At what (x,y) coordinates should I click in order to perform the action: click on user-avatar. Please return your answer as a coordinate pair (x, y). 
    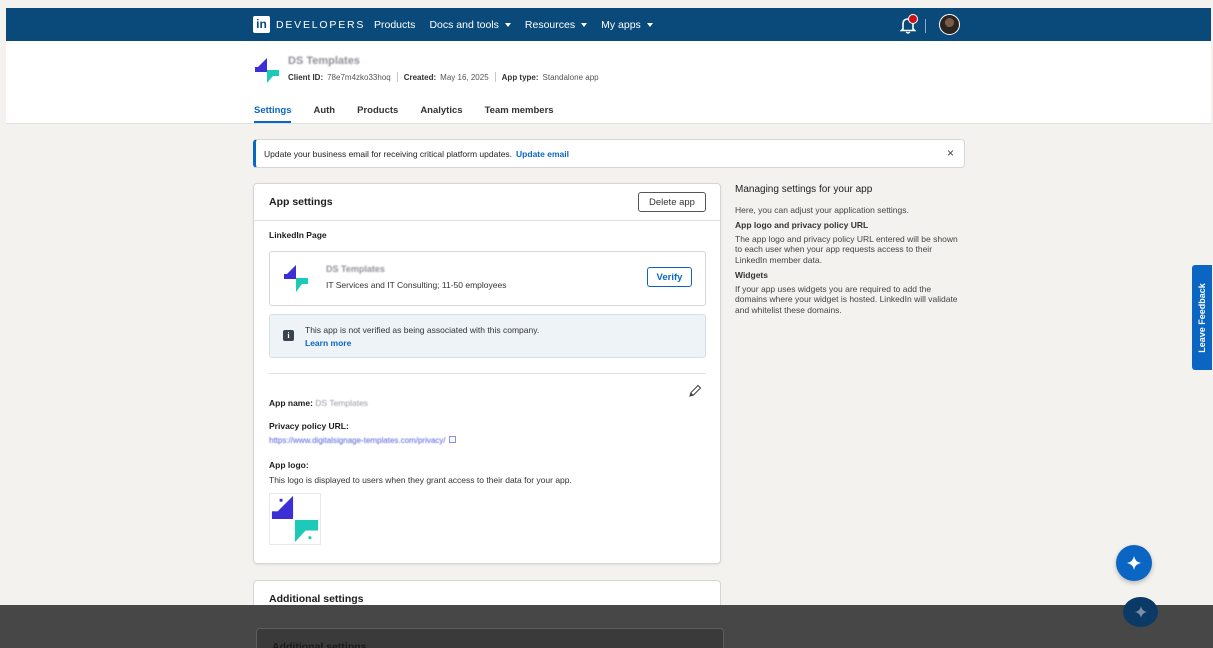
    Looking at the image, I should click on (949, 24).